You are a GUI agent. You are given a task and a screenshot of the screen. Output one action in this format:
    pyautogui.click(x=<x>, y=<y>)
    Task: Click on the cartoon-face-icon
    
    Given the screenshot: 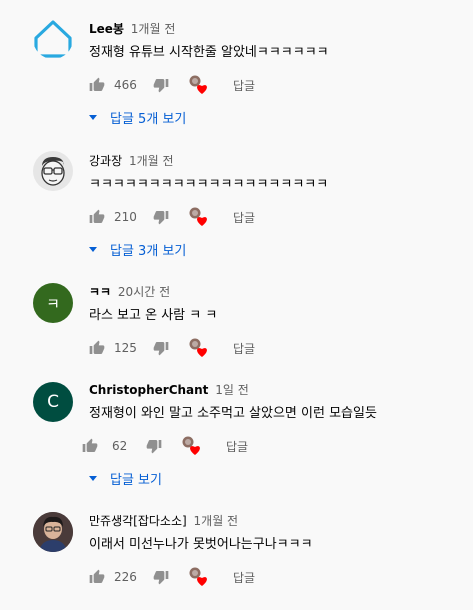 What is the action you would take?
    pyautogui.click(x=53, y=171)
    